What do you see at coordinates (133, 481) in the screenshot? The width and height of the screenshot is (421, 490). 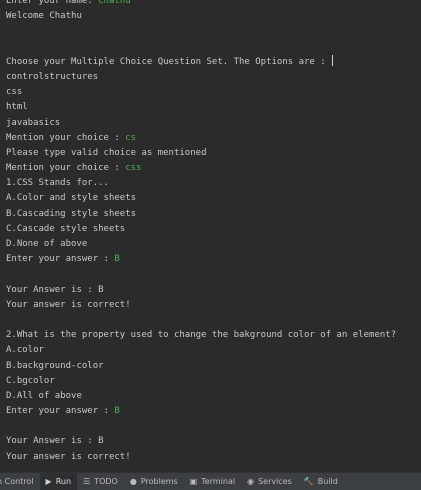 I see `problems-icon: ●` at bounding box center [133, 481].